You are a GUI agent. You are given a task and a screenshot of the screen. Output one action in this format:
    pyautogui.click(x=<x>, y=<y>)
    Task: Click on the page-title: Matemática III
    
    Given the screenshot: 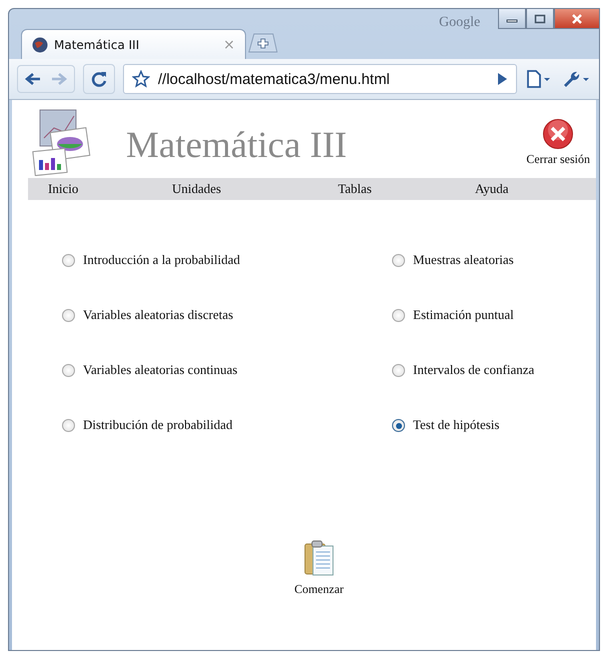 What is the action you would take?
    pyautogui.click(x=237, y=145)
    